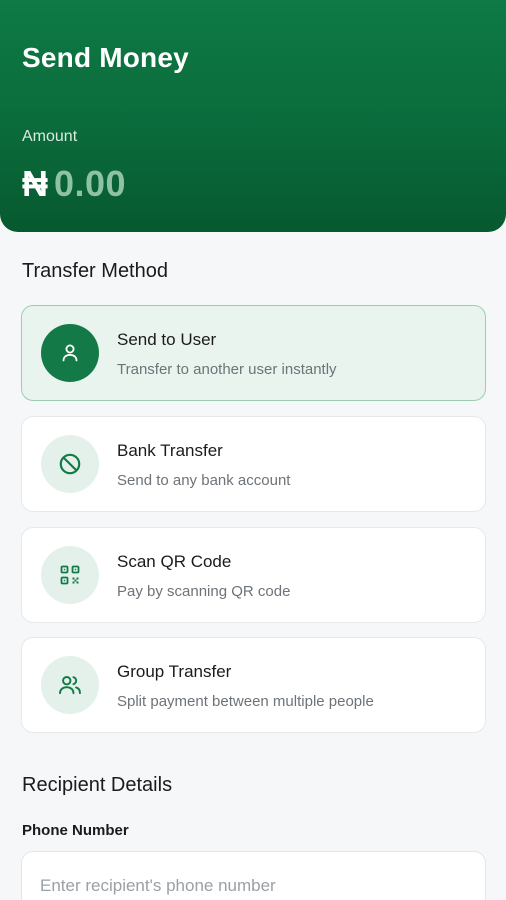 Image resolution: width=506 pixels, height=900 pixels. What do you see at coordinates (174, 561) in the screenshot?
I see `method-title: Scan QR Code` at bounding box center [174, 561].